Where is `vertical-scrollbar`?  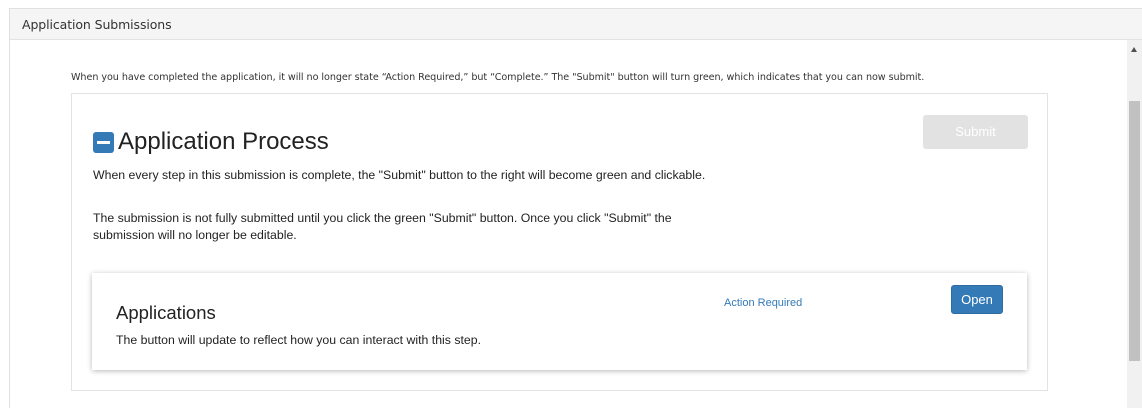
vertical-scrollbar is located at coordinates (1134, 224).